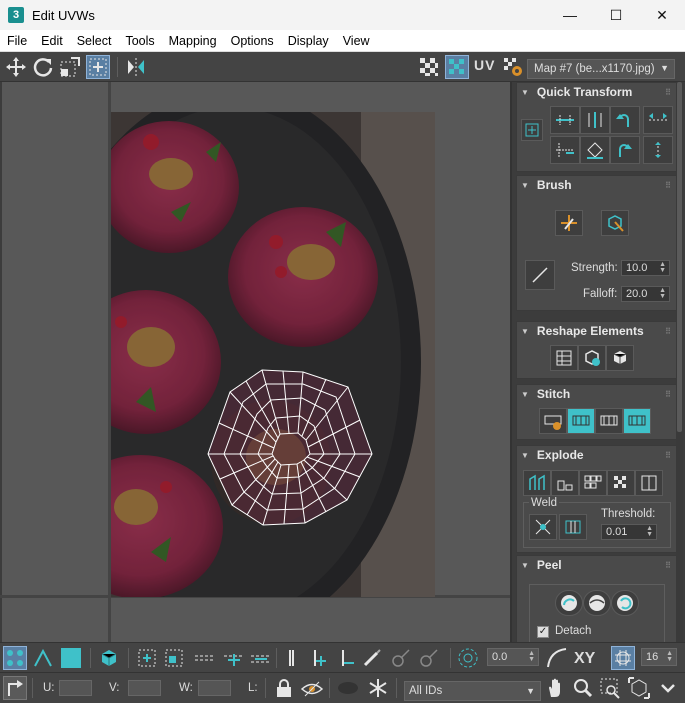  I want to click on menu-options: Options, so click(252, 41).